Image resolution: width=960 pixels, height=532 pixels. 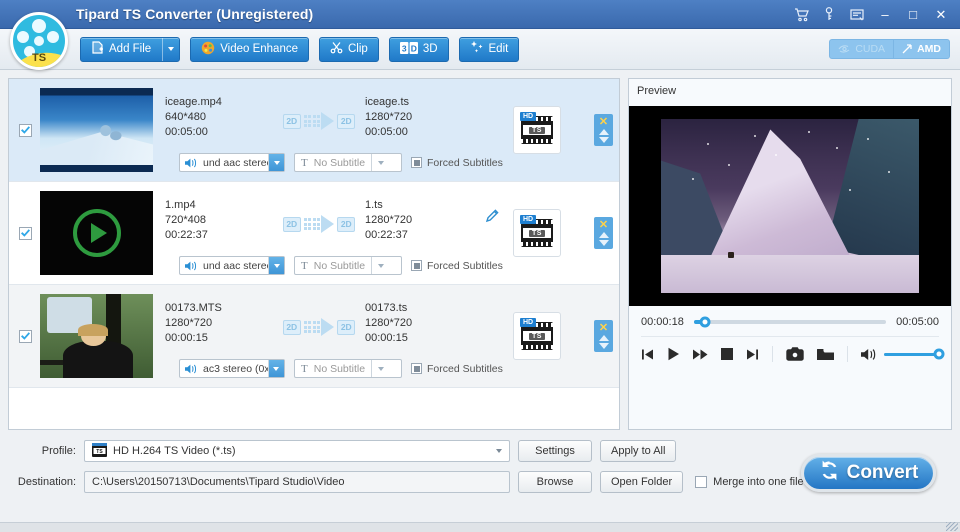 What do you see at coordinates (752, 354) in the screenshot?
I see `next-button` at bounding box center [752, 354].